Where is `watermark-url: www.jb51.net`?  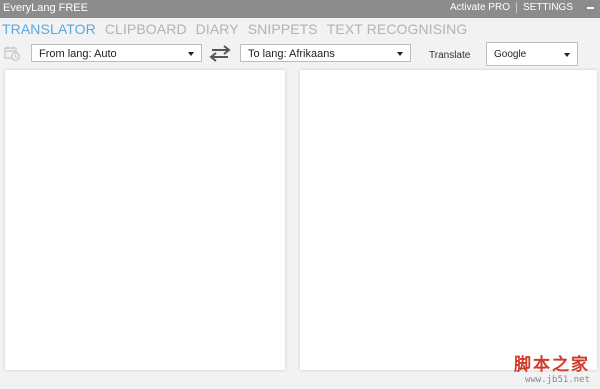
watermark-url: www.jb51.net is located at coordinates (557, 380).